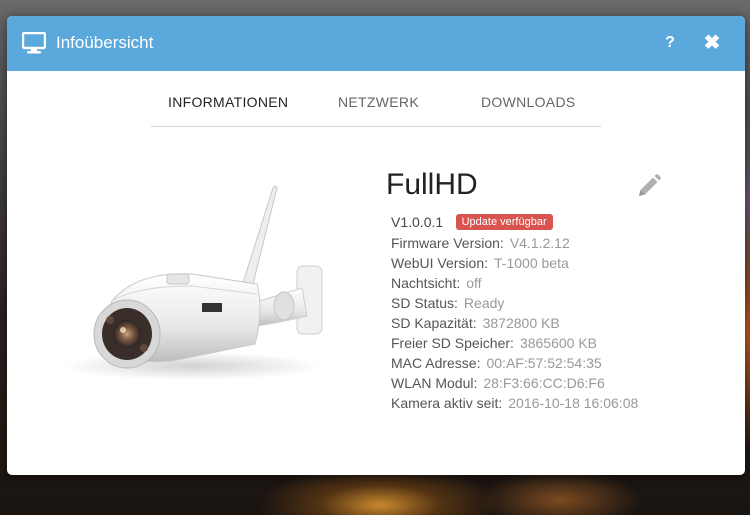  Describe the element at coordinates (544, 363) in the screenshot. I see `info-value: 00:AF:57:52:54:35` at that location.